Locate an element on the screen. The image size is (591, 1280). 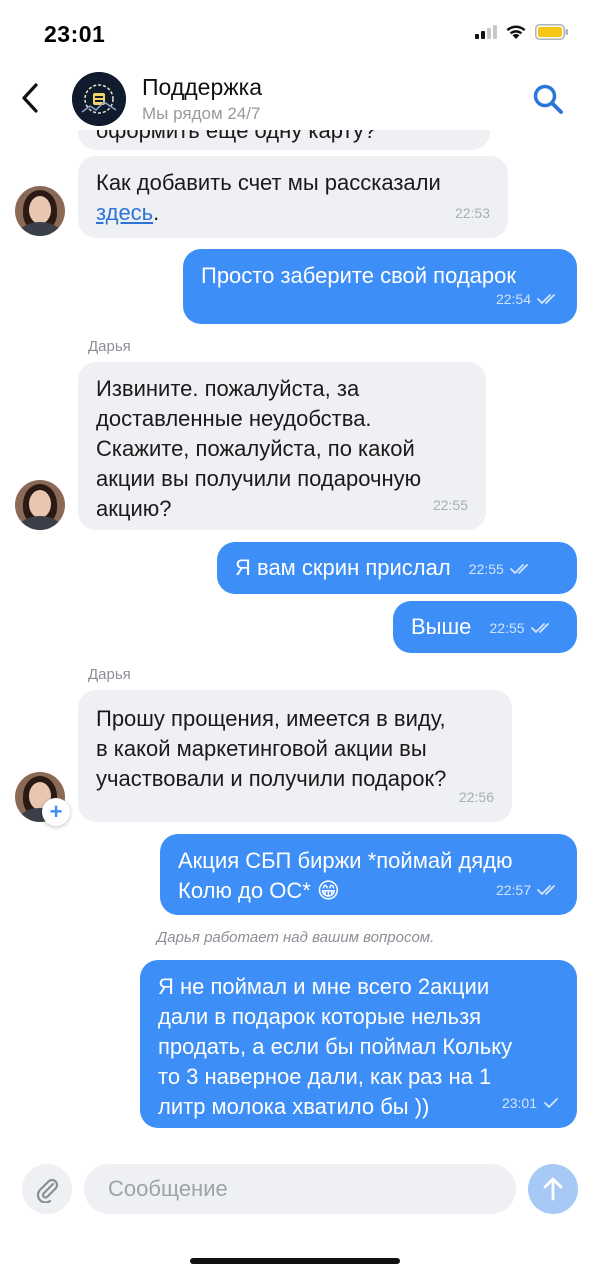
message-time: 22:56 is located at coordinates (476, 797).